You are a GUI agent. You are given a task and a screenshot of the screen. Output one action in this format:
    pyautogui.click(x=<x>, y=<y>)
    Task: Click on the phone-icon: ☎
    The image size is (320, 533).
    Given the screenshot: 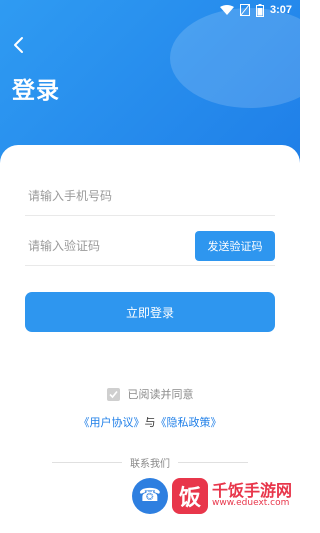 What is the action you would take?
    pyautogui.click(x=150, y=495)
    